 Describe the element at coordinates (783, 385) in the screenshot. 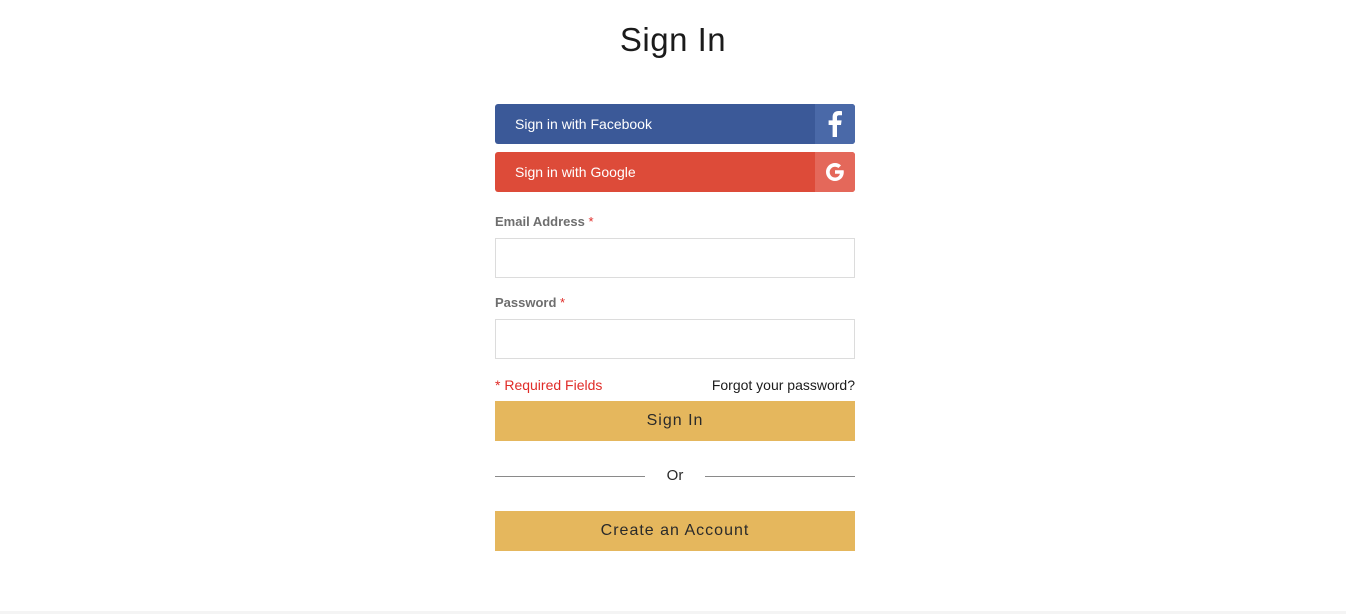

I see `forgot-password-link: Forgot your password?` at that location.